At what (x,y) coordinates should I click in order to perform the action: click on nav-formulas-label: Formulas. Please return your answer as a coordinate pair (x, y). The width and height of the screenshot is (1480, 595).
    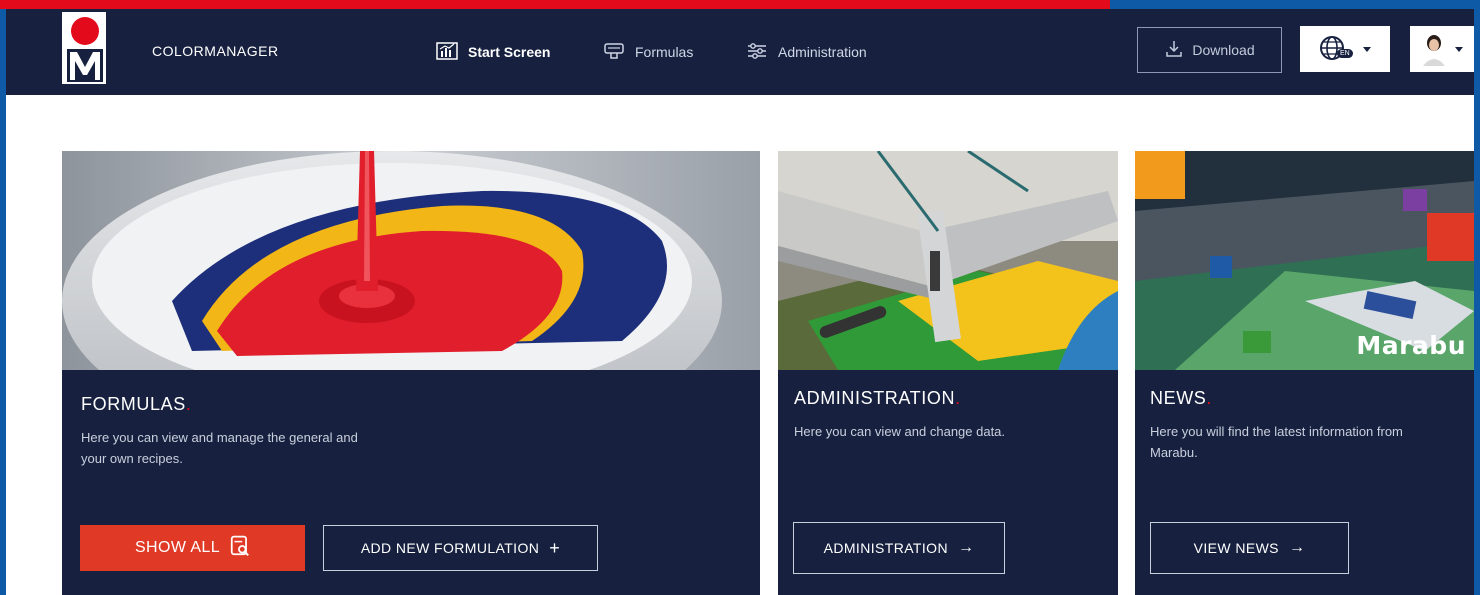
    Looking at the image, I should click on (664, 52).